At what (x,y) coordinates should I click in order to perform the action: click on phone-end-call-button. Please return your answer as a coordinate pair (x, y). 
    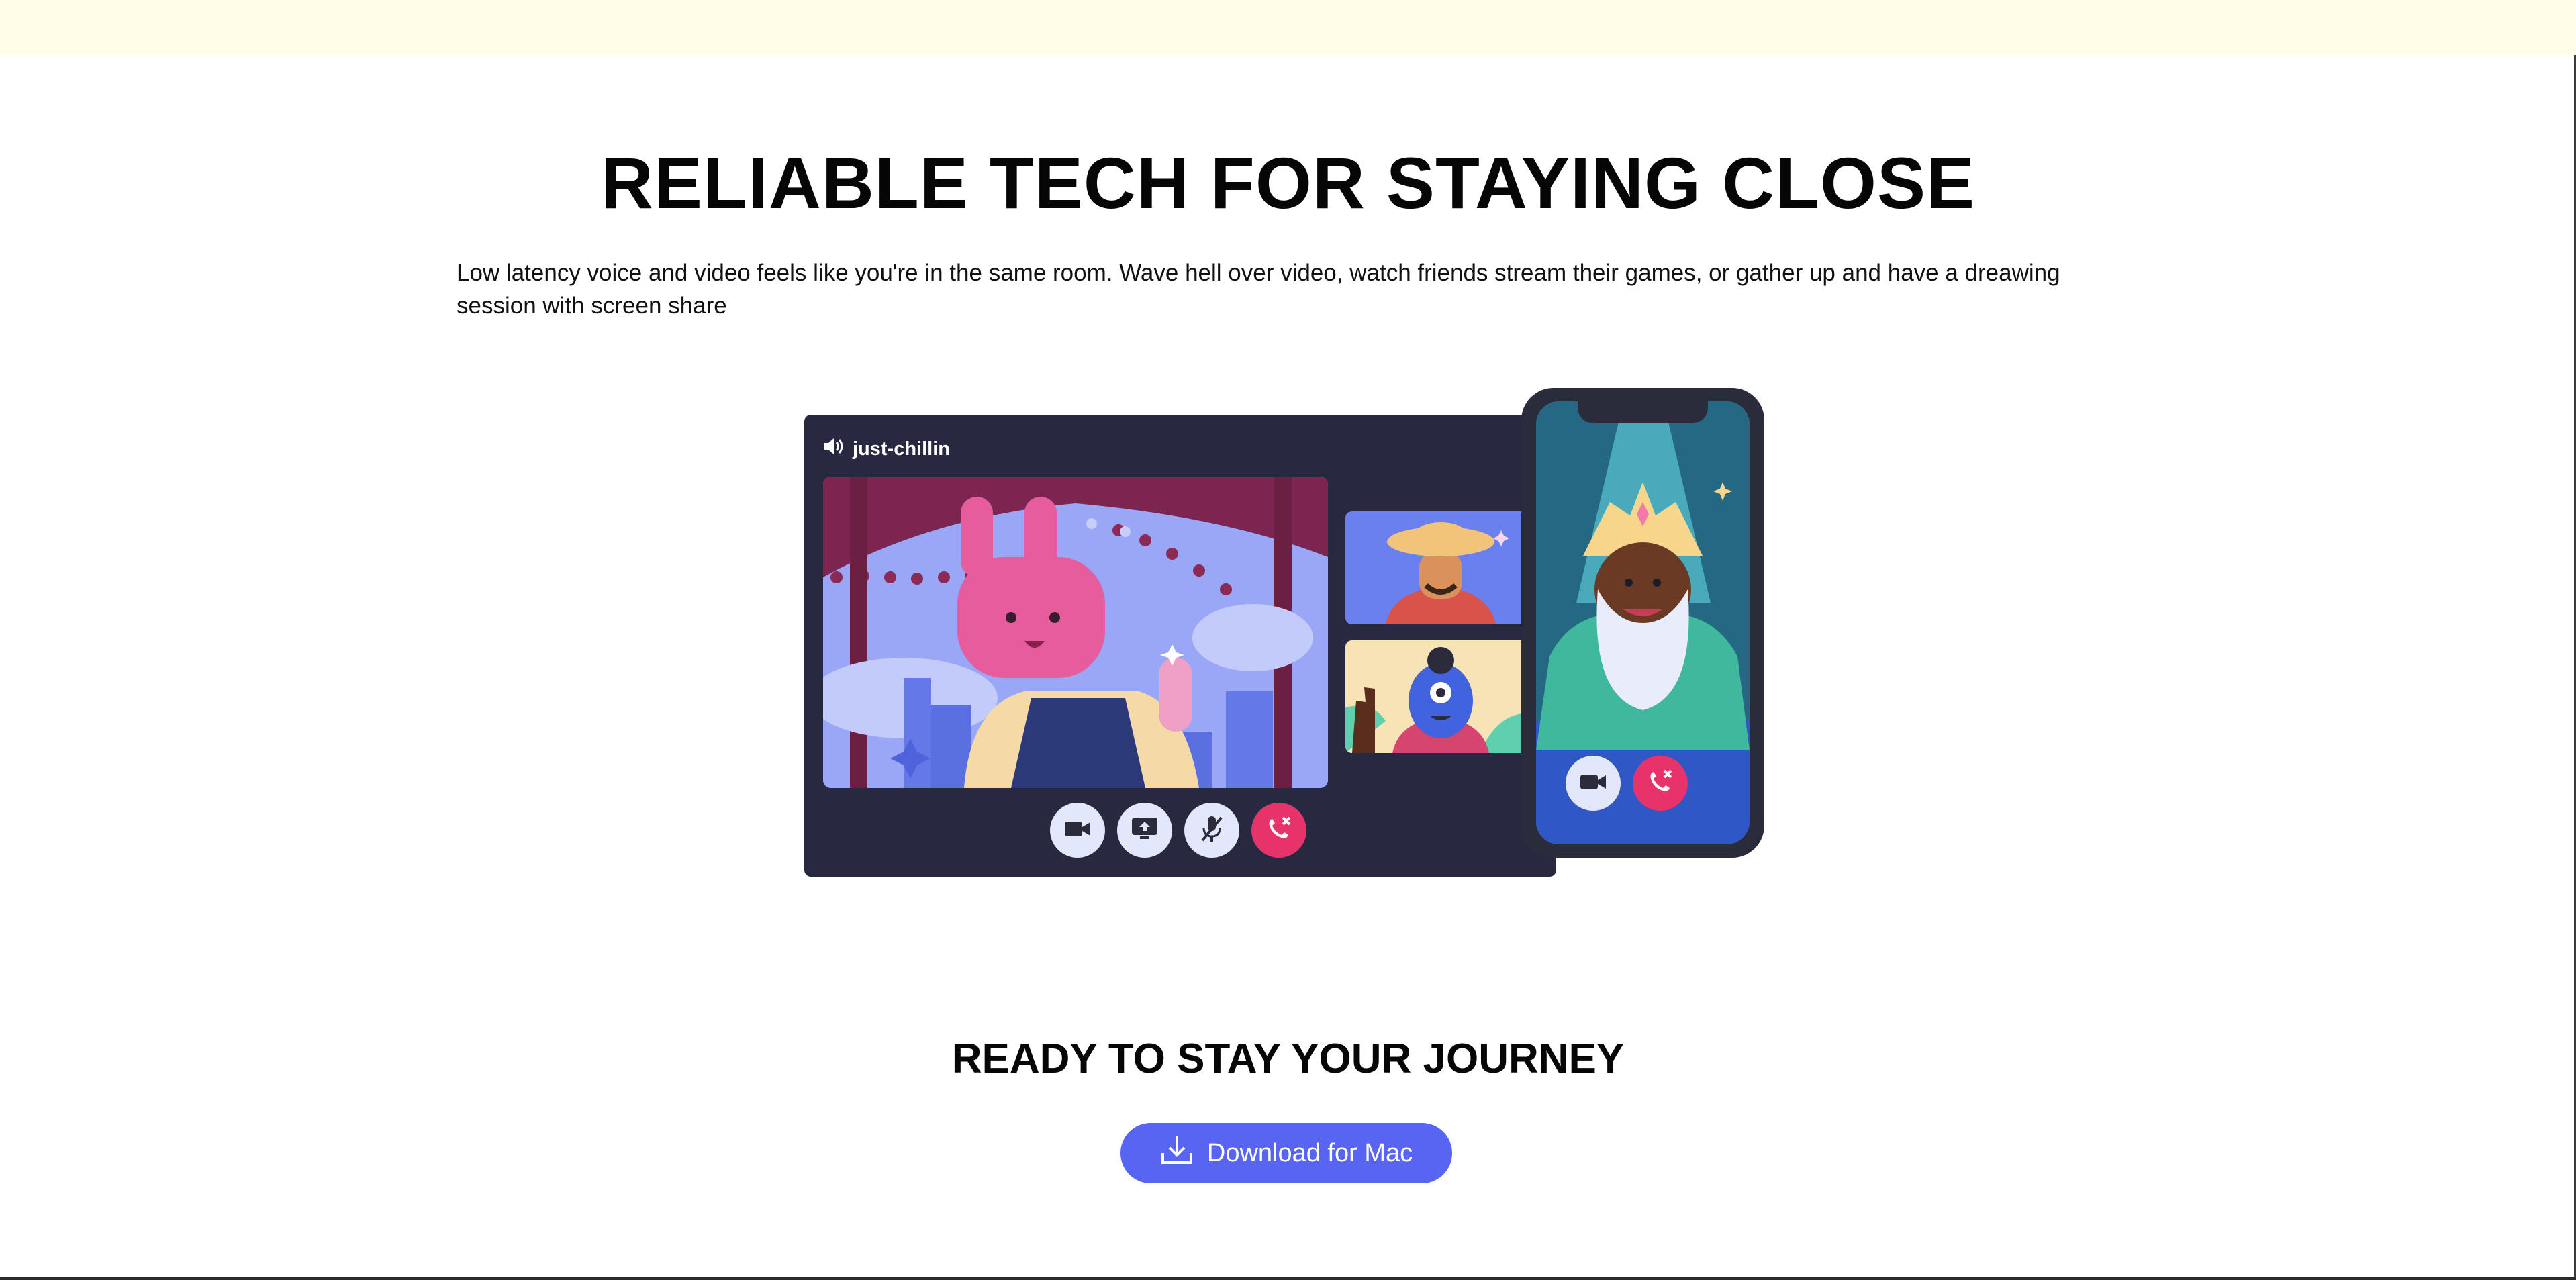
    Looking at the image, I should click on (1660, 783).